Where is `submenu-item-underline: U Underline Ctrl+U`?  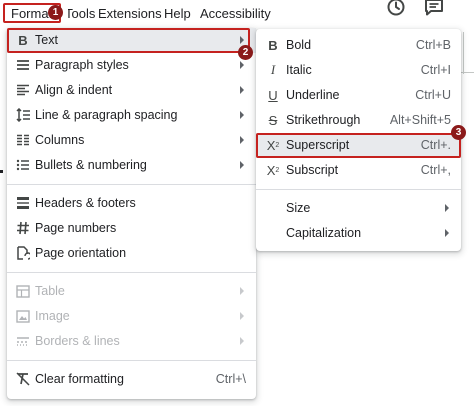 submenu-item-underline: U Underline Ctrl+U is located at coordinates (358, 95).